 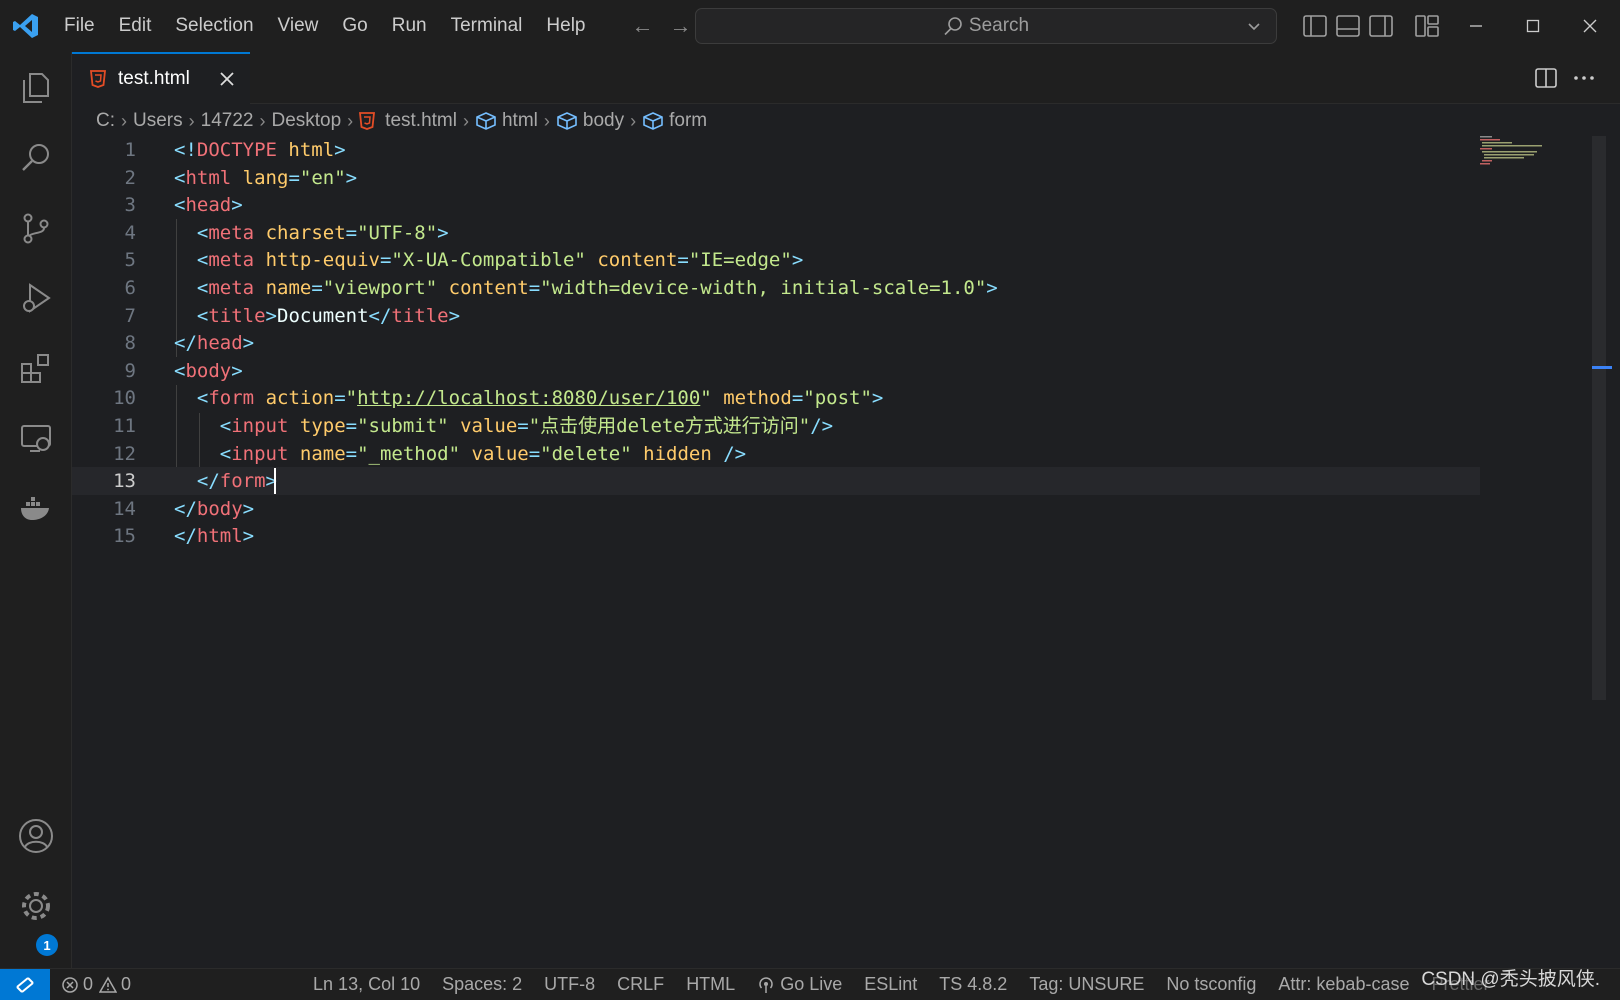 I want to click on breadcrumb-drive: C:, so click(x=105, y=121).